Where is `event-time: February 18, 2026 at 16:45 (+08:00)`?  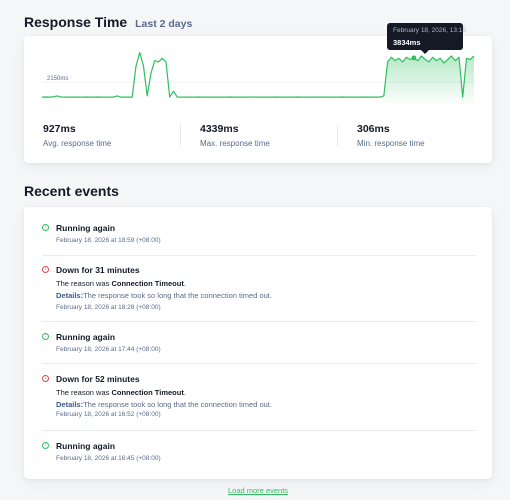
event-time: February 18, 2026 at 16:45 (+08:00) is located at coordinates (108, 458).